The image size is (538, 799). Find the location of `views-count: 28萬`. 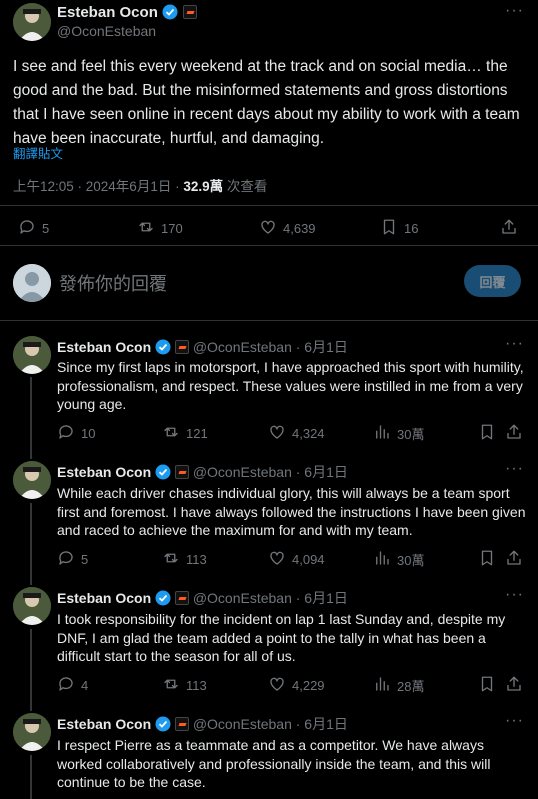

views-count: 28萬 is located at coordinates (411, 686).